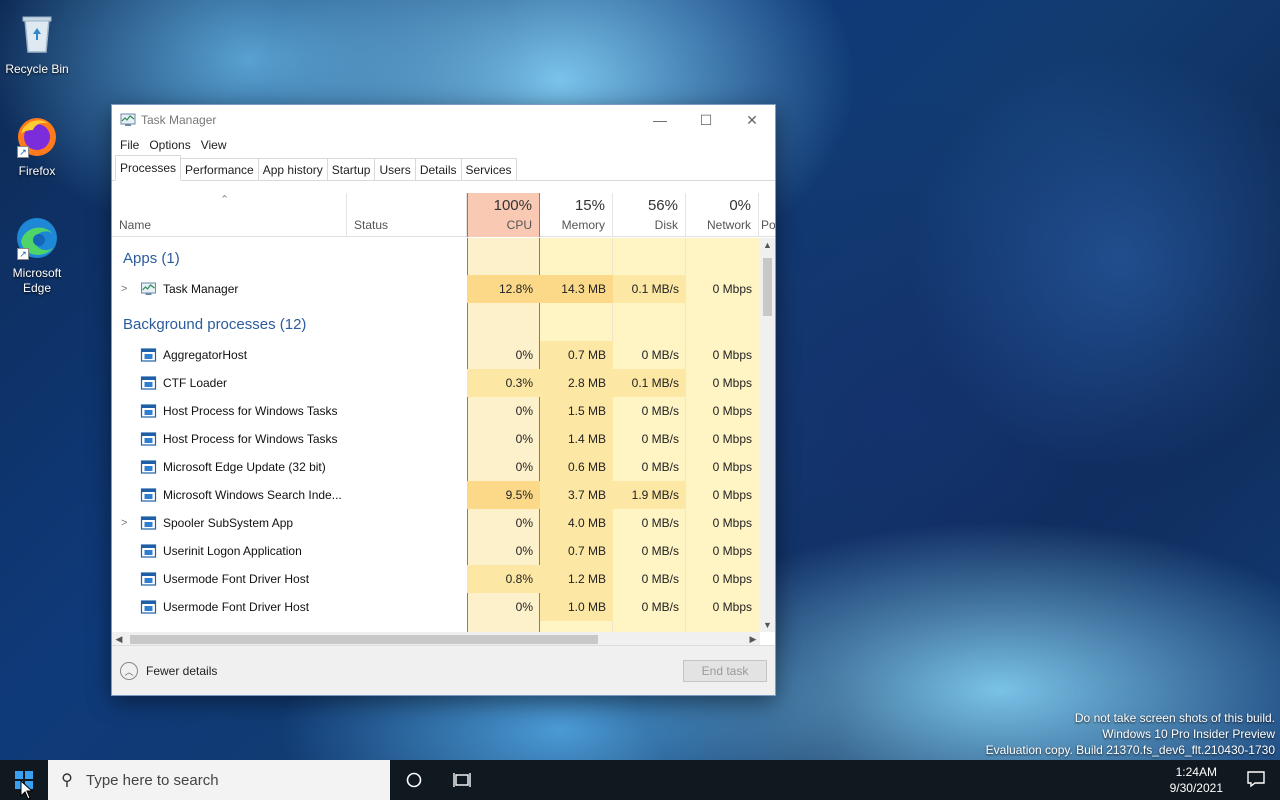 This screenshot has height=800, width=1280. What do you see at coordinates (292, 169) in the screenshot?
I see `tab-app-history: App history` at bounding box center [292, 169].